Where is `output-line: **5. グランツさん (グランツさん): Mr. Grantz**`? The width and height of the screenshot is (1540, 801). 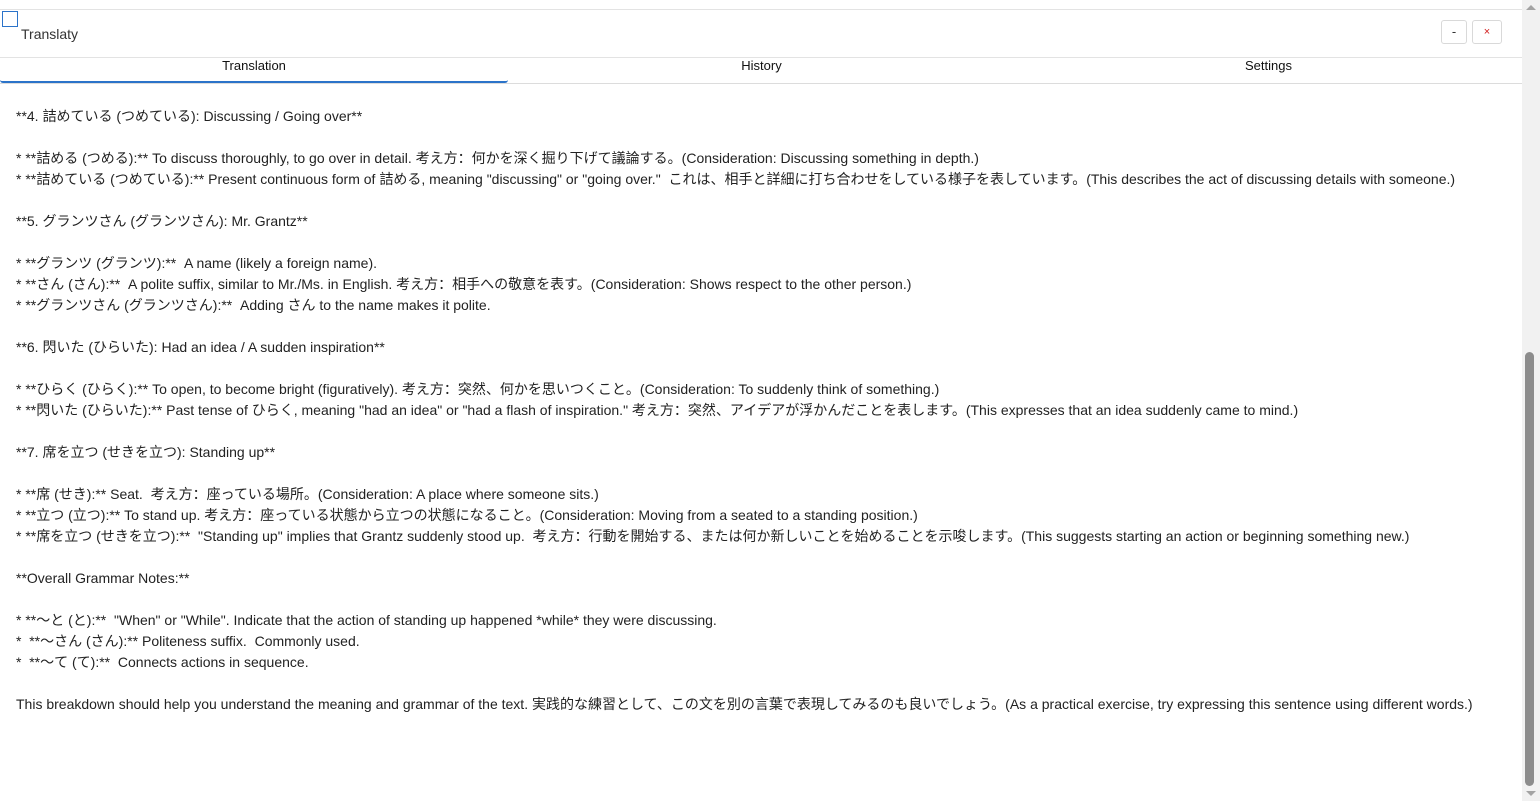 output-line: **5. グランツさん (グランツさん): Mr. Grantz** is located at coordinates (162, 221).